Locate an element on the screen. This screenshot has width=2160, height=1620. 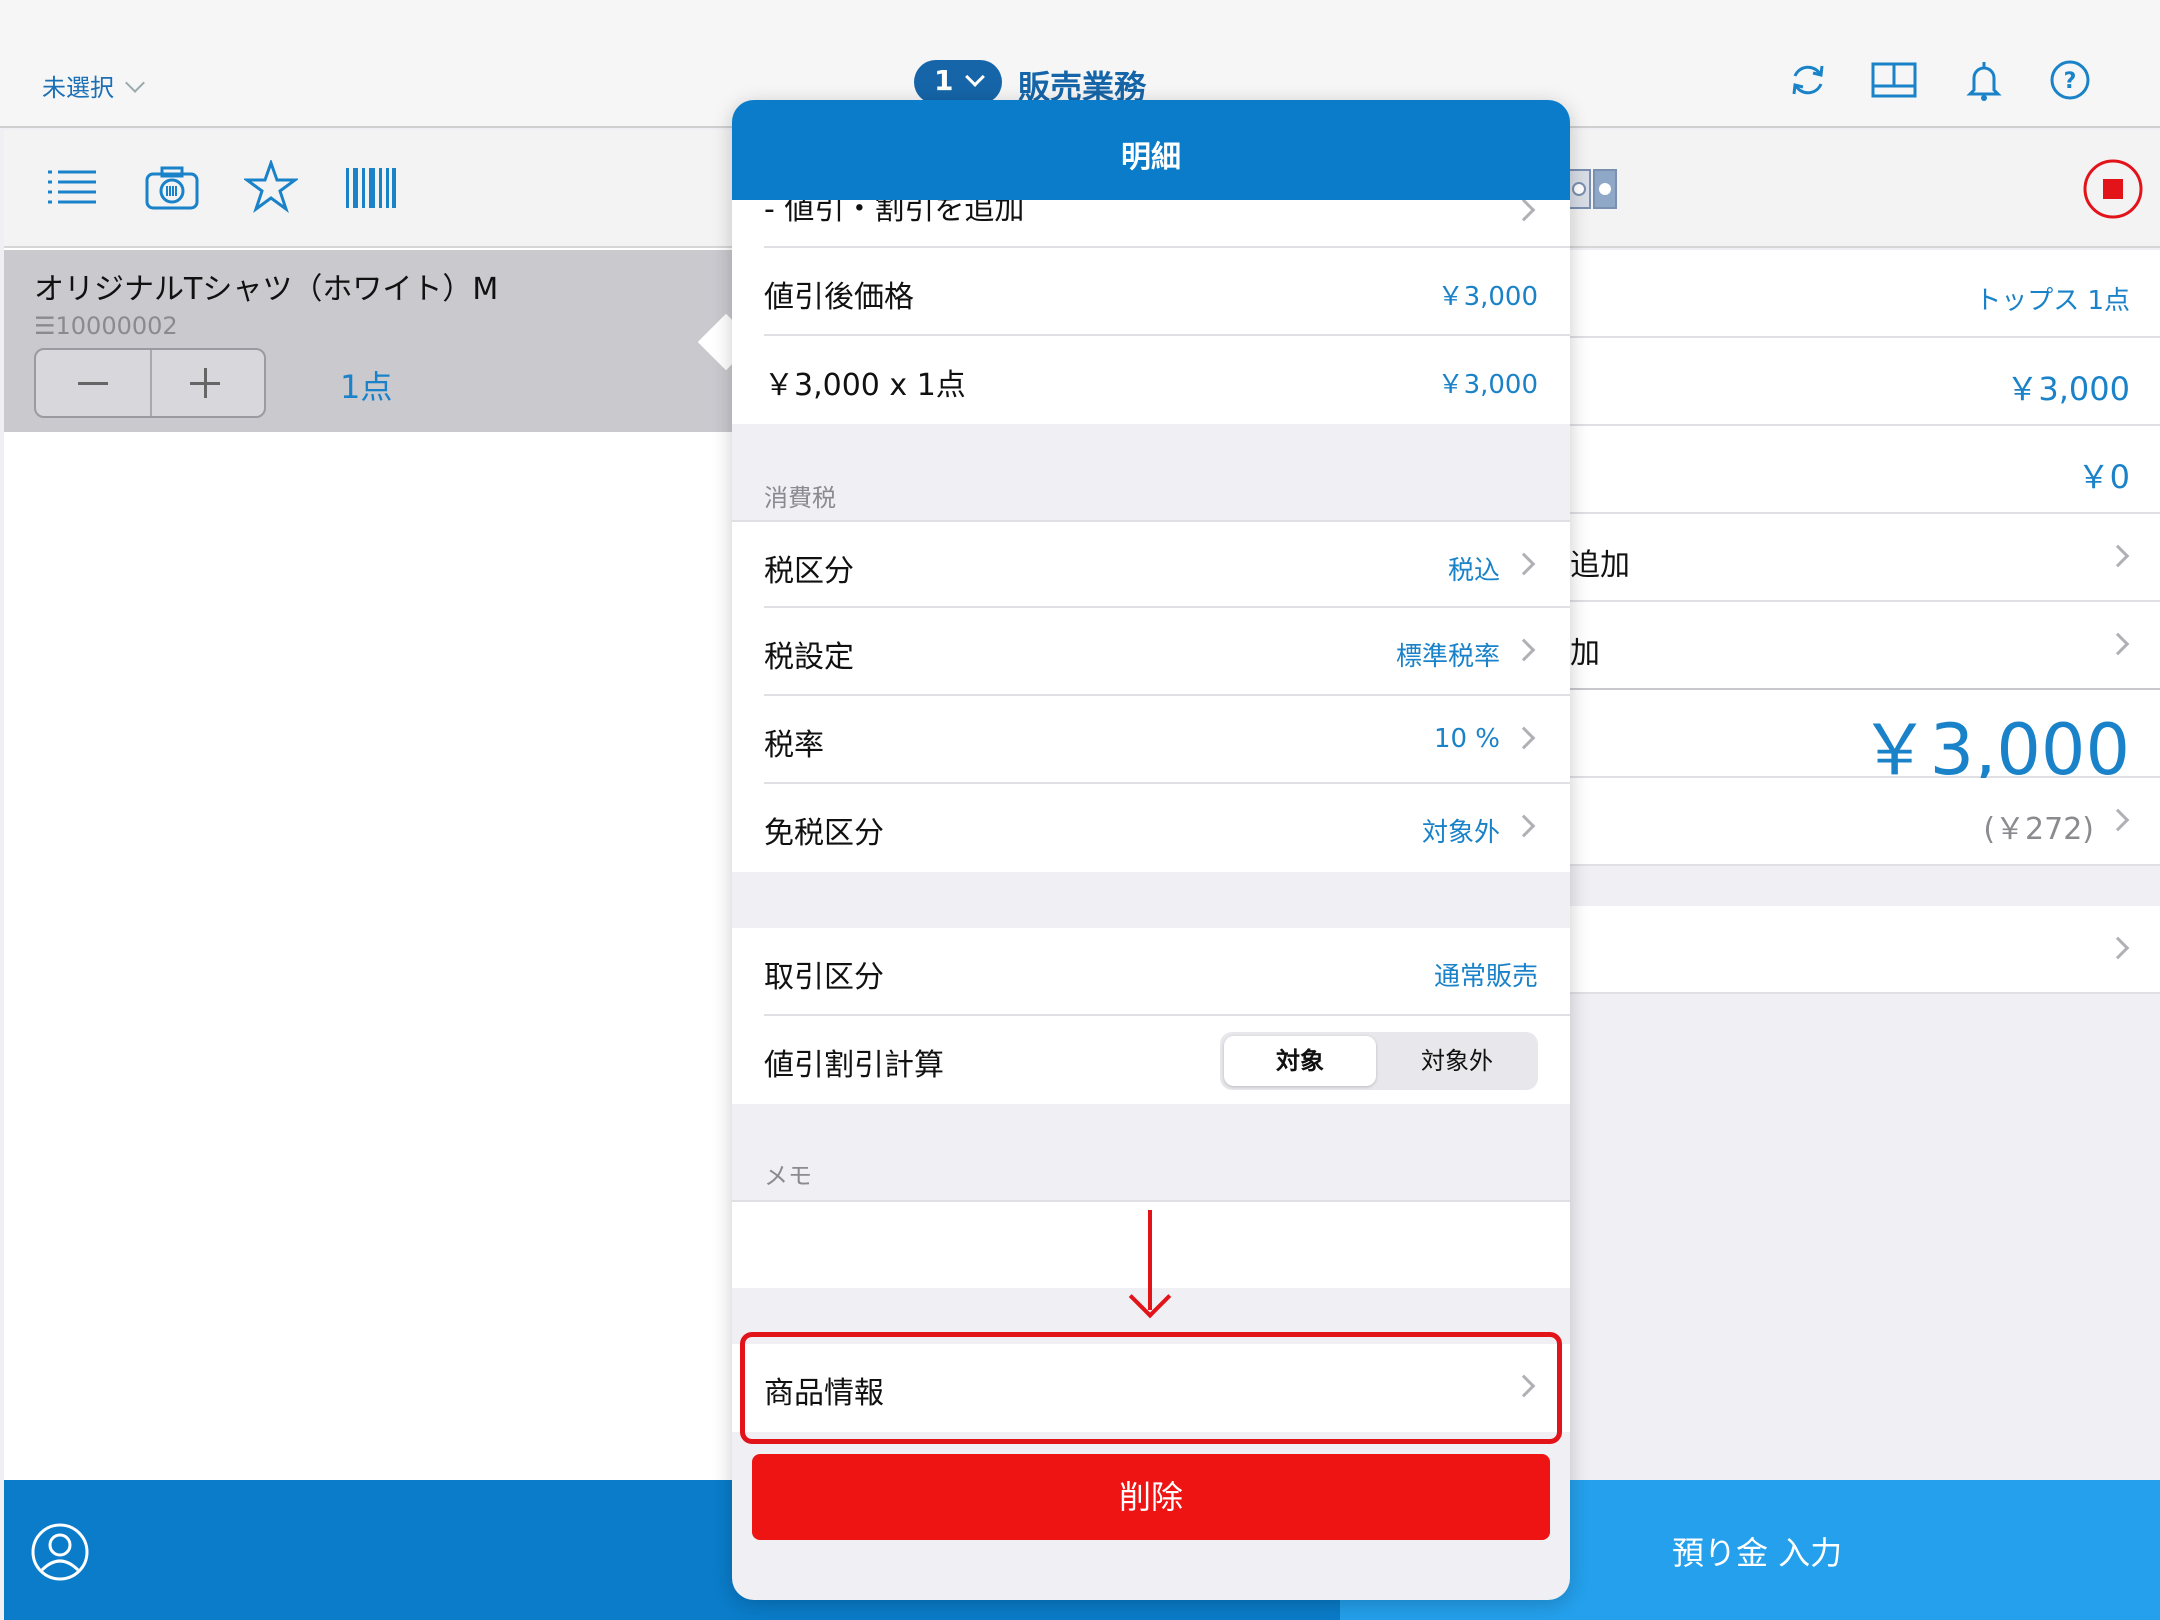
summary-category: トップス 1点 is located at coordinates (2052, 301).